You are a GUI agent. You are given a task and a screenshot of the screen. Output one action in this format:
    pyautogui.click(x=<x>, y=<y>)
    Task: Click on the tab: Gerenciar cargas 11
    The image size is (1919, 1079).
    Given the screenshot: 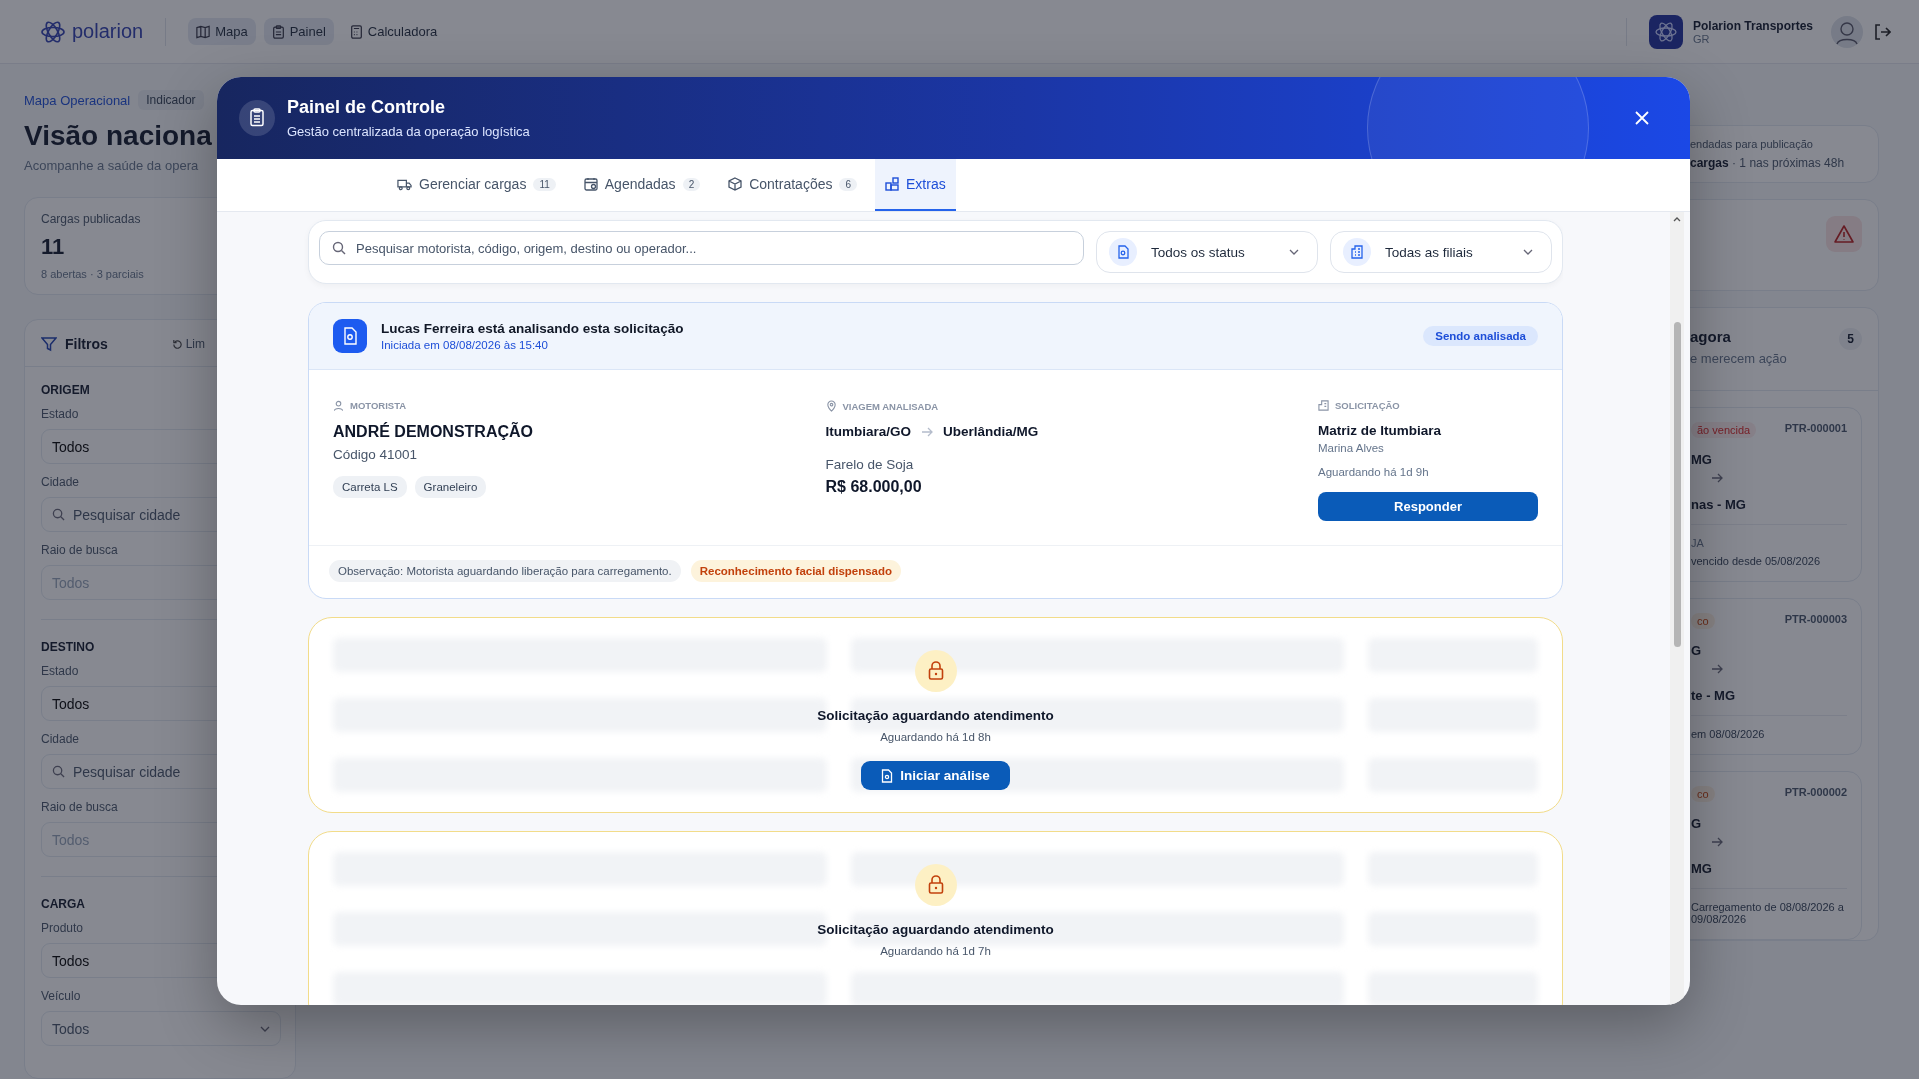 What is the action you would take?
    pyautogui.click(x=476, y=185)
    